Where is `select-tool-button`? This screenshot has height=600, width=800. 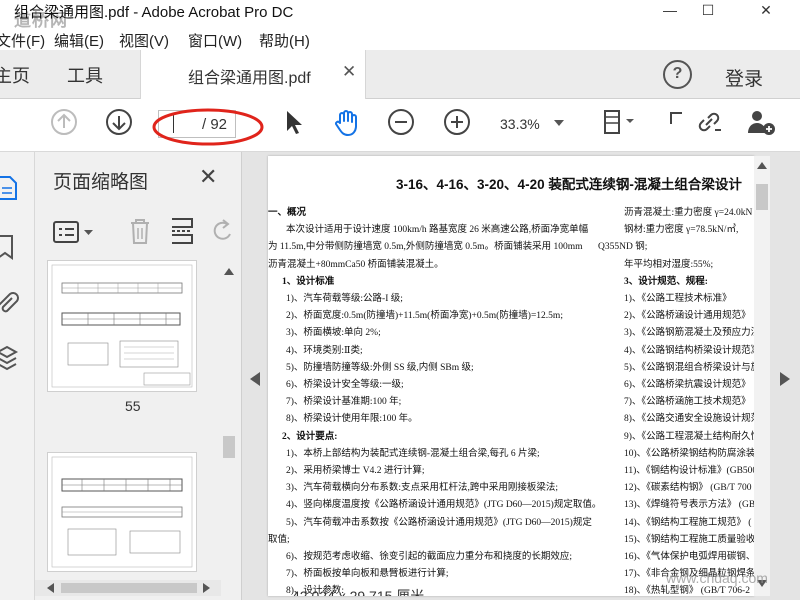
select-tool-button is located at coordinates (294, 122).